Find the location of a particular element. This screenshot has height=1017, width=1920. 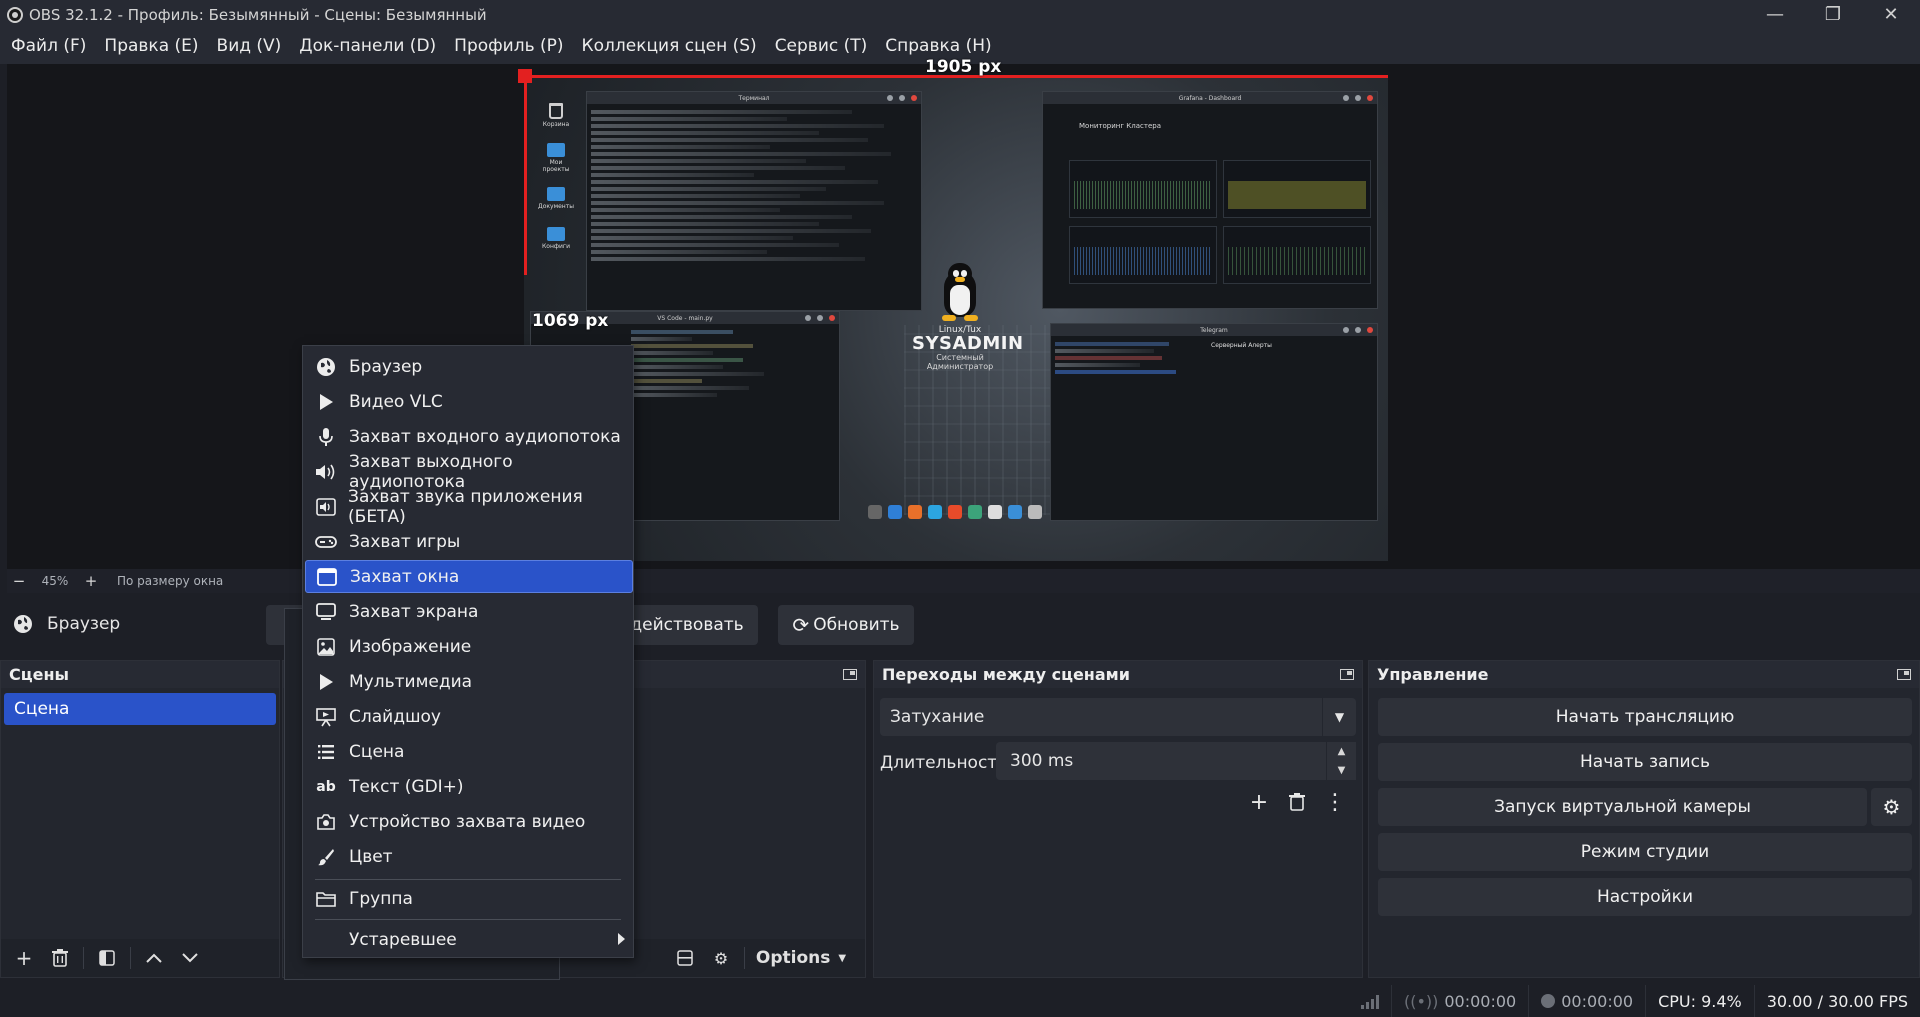

menu-profile: Профиль (P) is located at coordinates (508, 46).